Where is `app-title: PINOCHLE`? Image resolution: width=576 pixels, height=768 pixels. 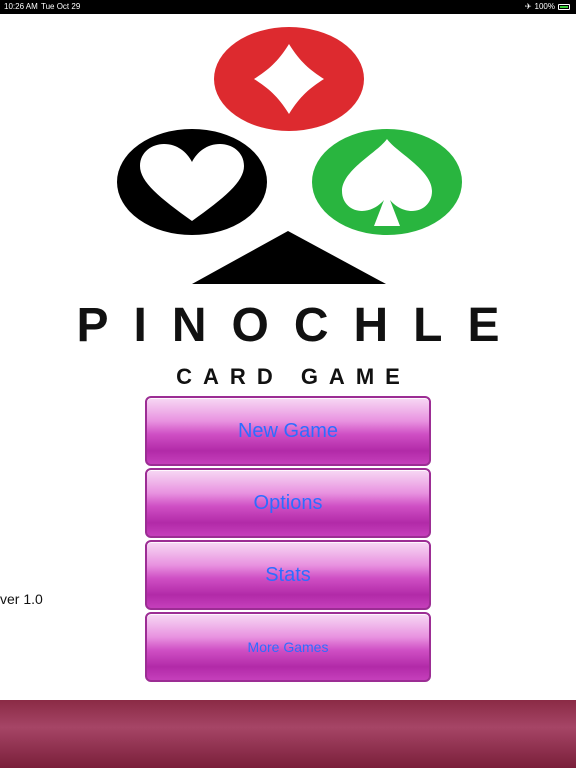
app-title: PINOCHLE is located at coordinates (300, 325).